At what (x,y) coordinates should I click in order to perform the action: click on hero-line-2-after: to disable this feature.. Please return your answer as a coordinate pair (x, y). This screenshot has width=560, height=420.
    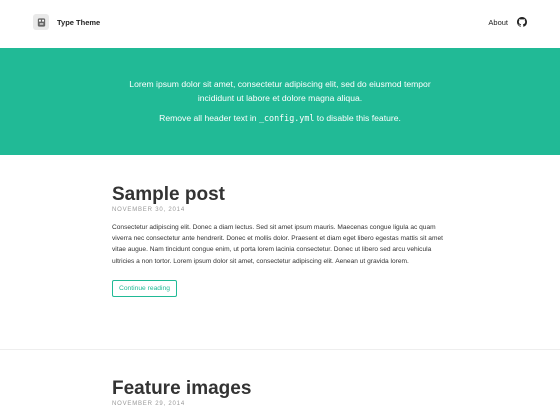
    Looking at the image, I should click on (357, 118).